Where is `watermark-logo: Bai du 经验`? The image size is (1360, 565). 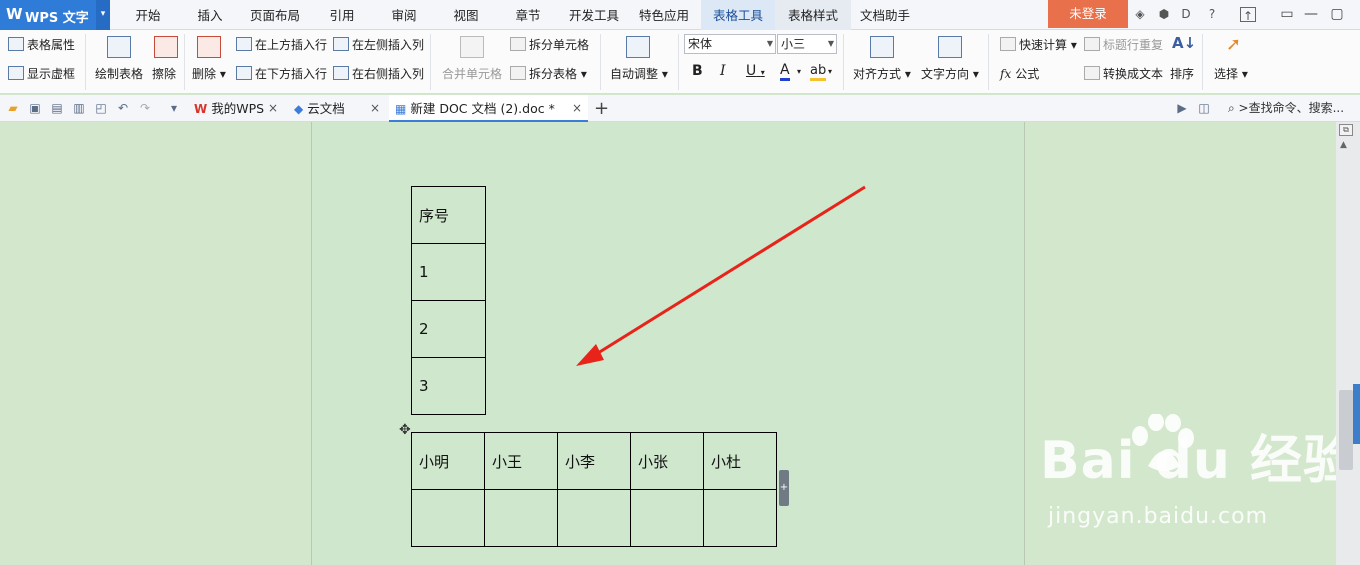 watermark-logo: Bai du 经验 is located at coordinates (1198, 461).